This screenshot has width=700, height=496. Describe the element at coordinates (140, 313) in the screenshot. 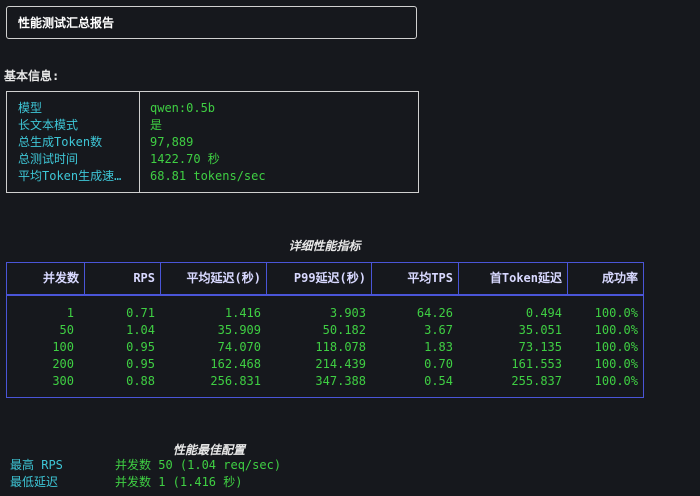

I see `cell-rps: 0.71` at that location.